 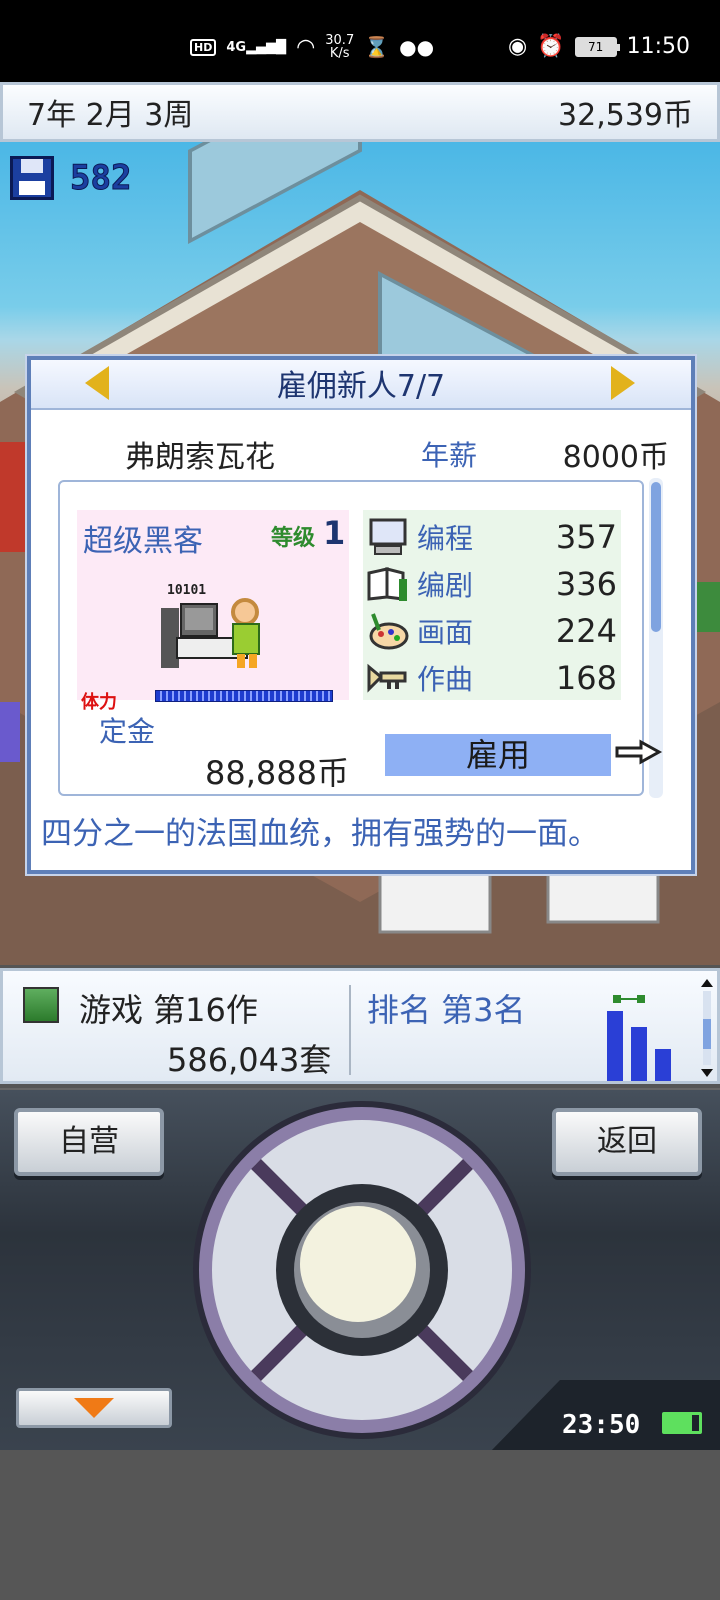 What do you see at coordinates (586, 584) in the screenshot?
I see `stat-value: 336` at bounding box center [586, 584].